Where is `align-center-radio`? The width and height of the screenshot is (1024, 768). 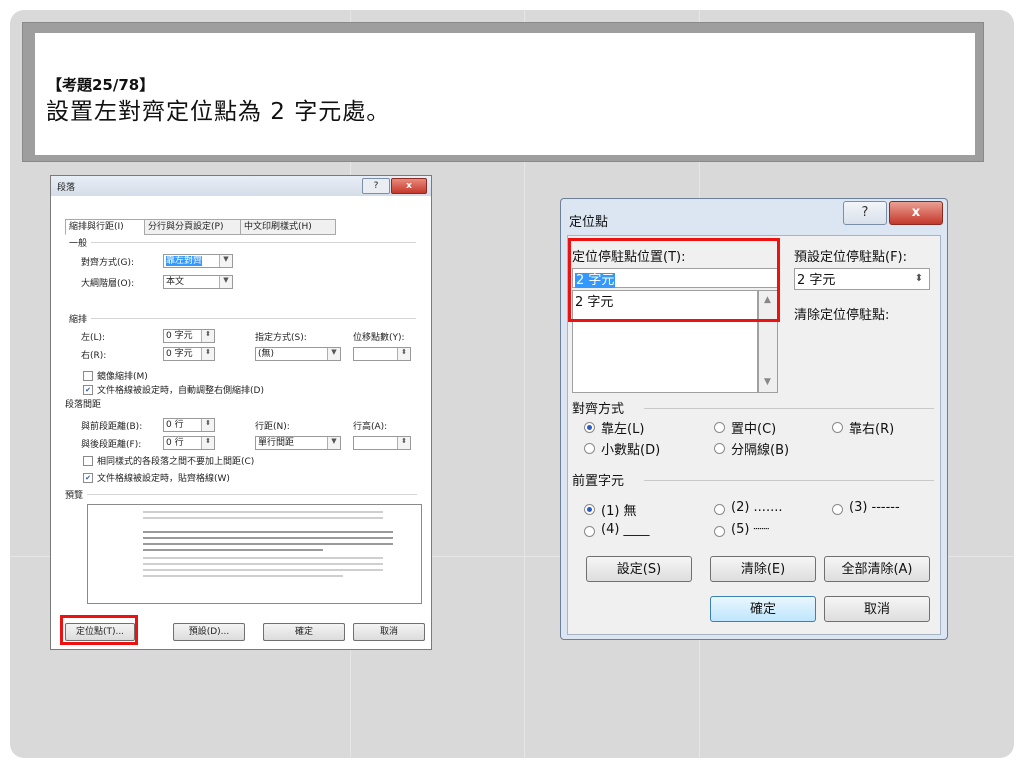 align-center-radio is located at coordinates (719, 427).